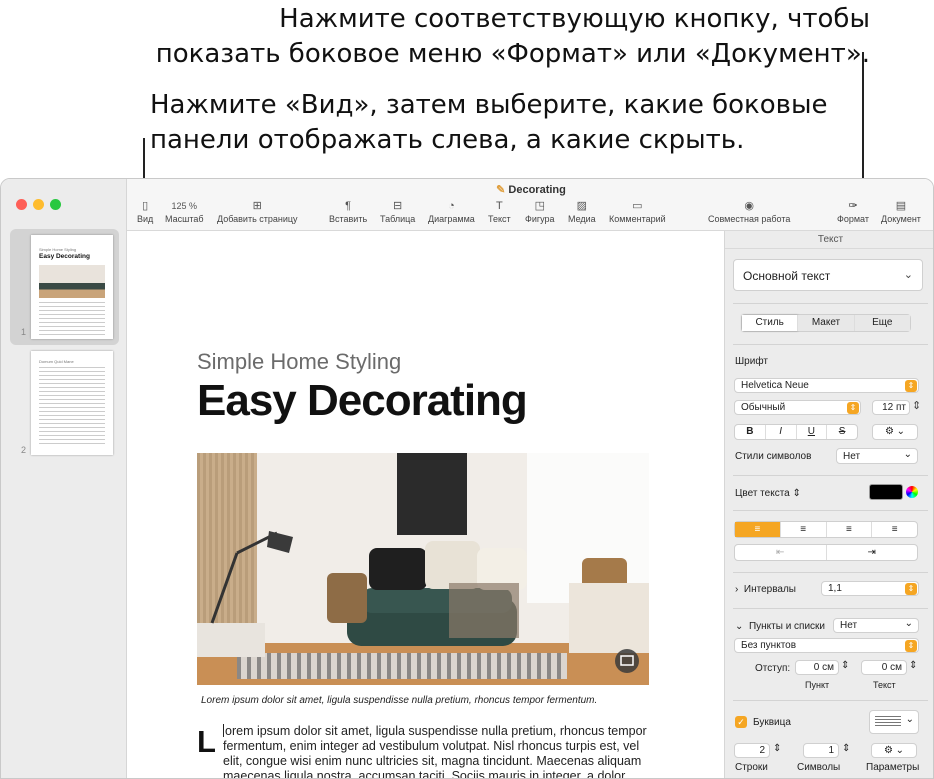  I want to click on dropcap-style-popup: ⌄, so click(894, 722).